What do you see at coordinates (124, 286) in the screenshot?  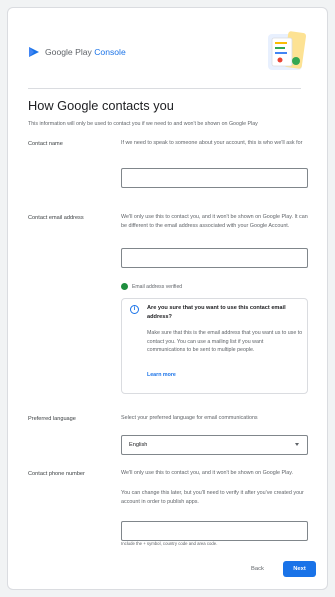 I see `check-circle-icon` at bounding box center [124, 286].